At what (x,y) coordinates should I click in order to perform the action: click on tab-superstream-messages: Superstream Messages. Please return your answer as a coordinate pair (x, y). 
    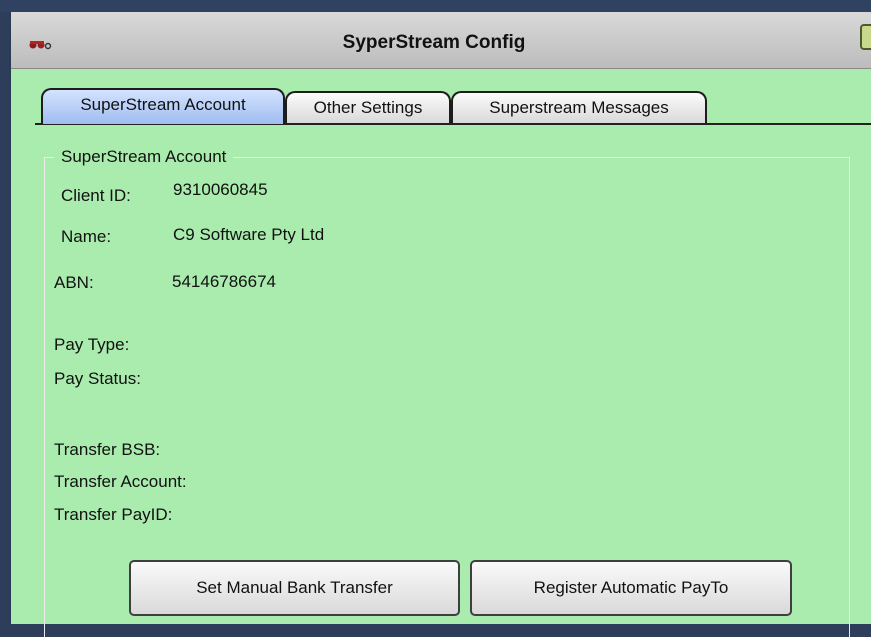
    Looking at the image, I should click on (579, 107).